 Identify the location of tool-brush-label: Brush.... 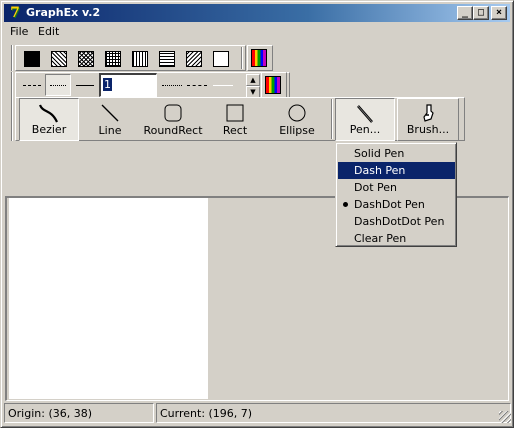
(428, 129).